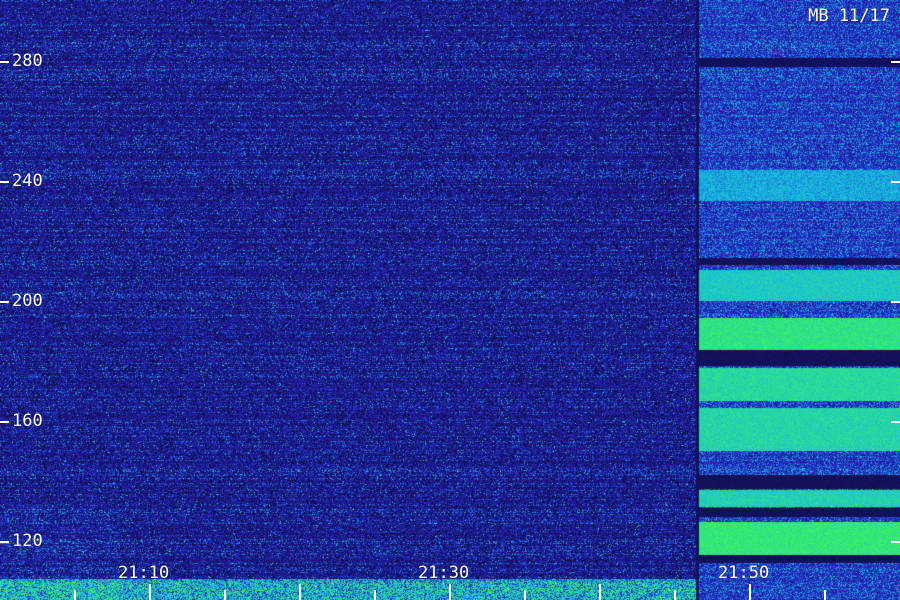 The image size is (900, 600). Describe the element at coordinates (144, 573) in the screenshot. I see `x-tick-label: 21:10` at that location.